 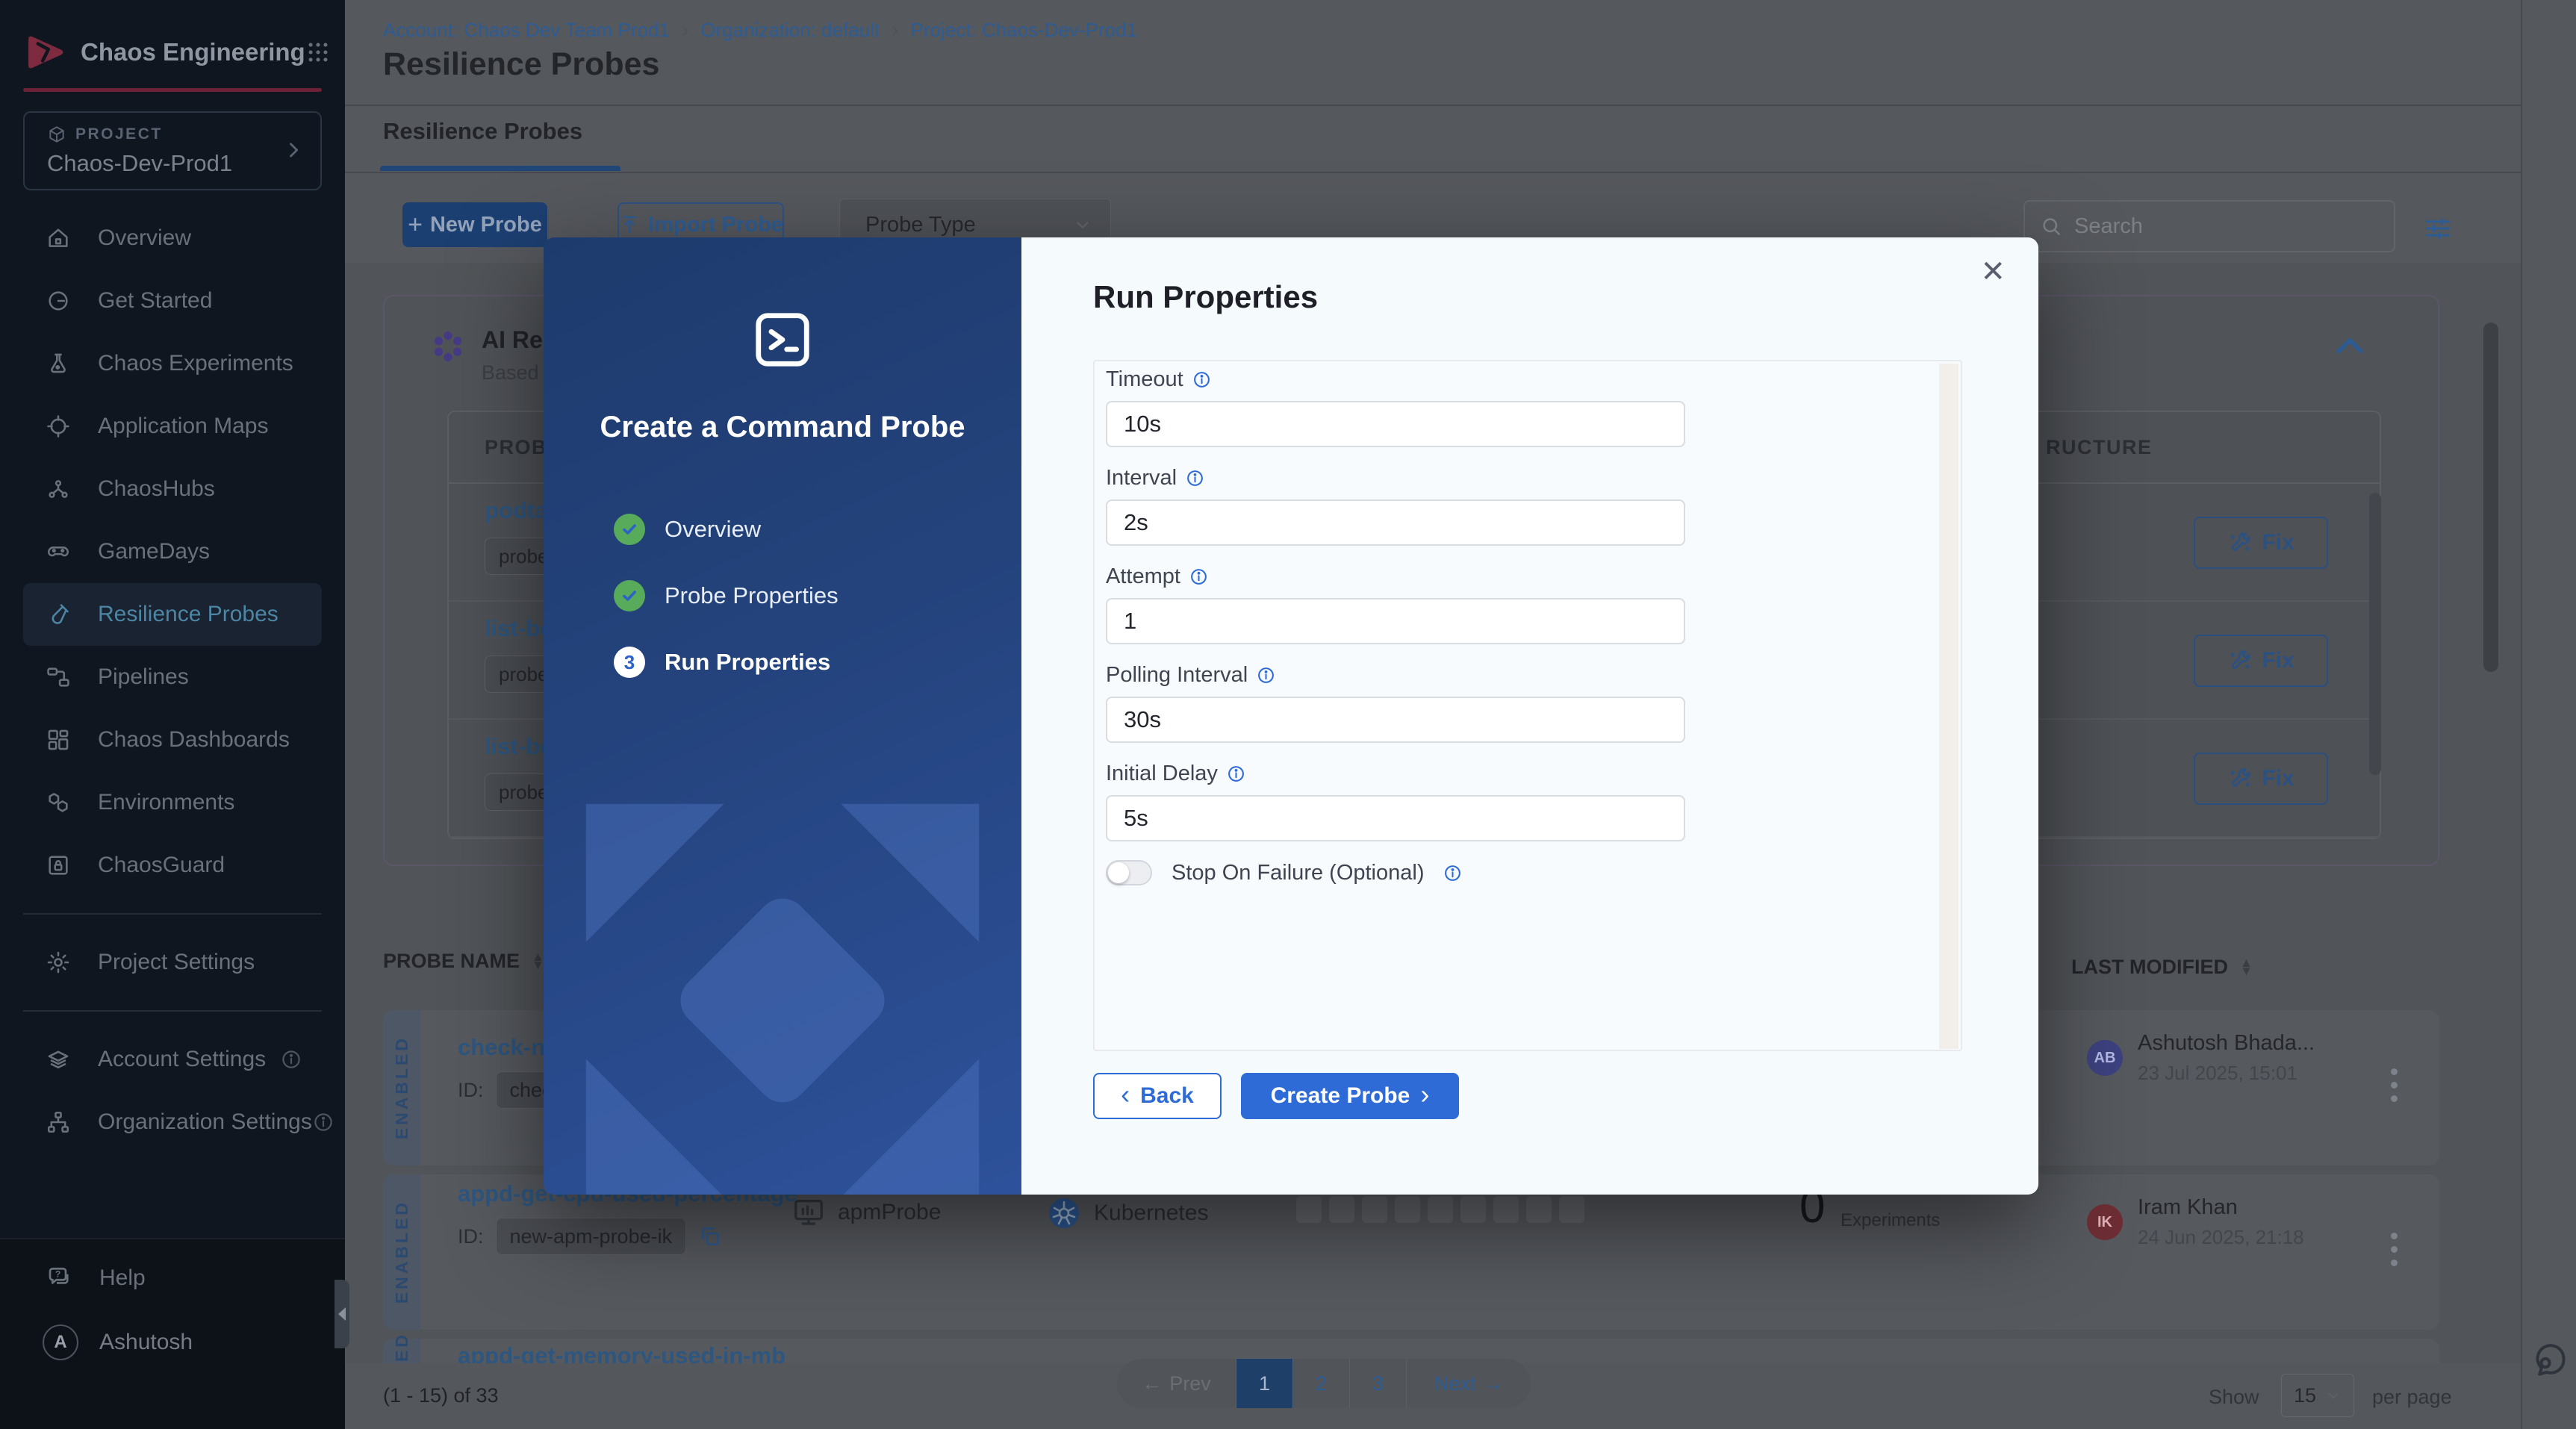 What do you see at coordinates (172, 1059) in the screenshot?
I see `sidebar-item-account-settings: Account Settings` at bounding box center [172, 1059].